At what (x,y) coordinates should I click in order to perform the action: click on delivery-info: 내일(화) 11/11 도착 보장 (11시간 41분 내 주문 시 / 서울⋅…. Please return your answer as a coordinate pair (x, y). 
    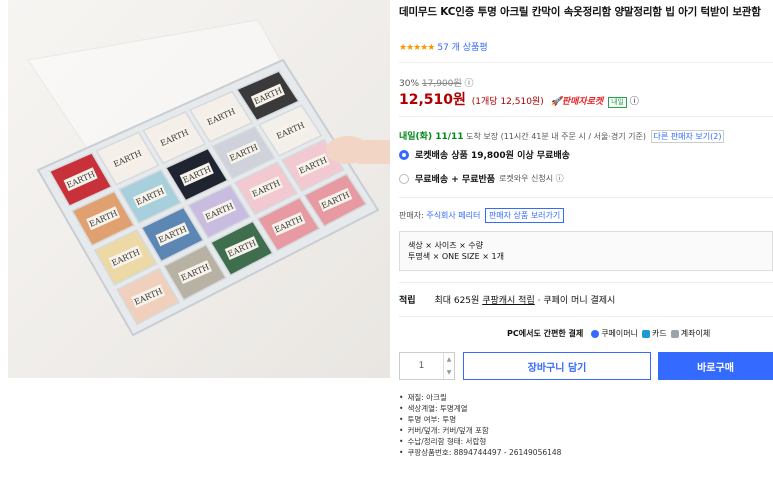
    Looking at the image, I should click on (562, 136).